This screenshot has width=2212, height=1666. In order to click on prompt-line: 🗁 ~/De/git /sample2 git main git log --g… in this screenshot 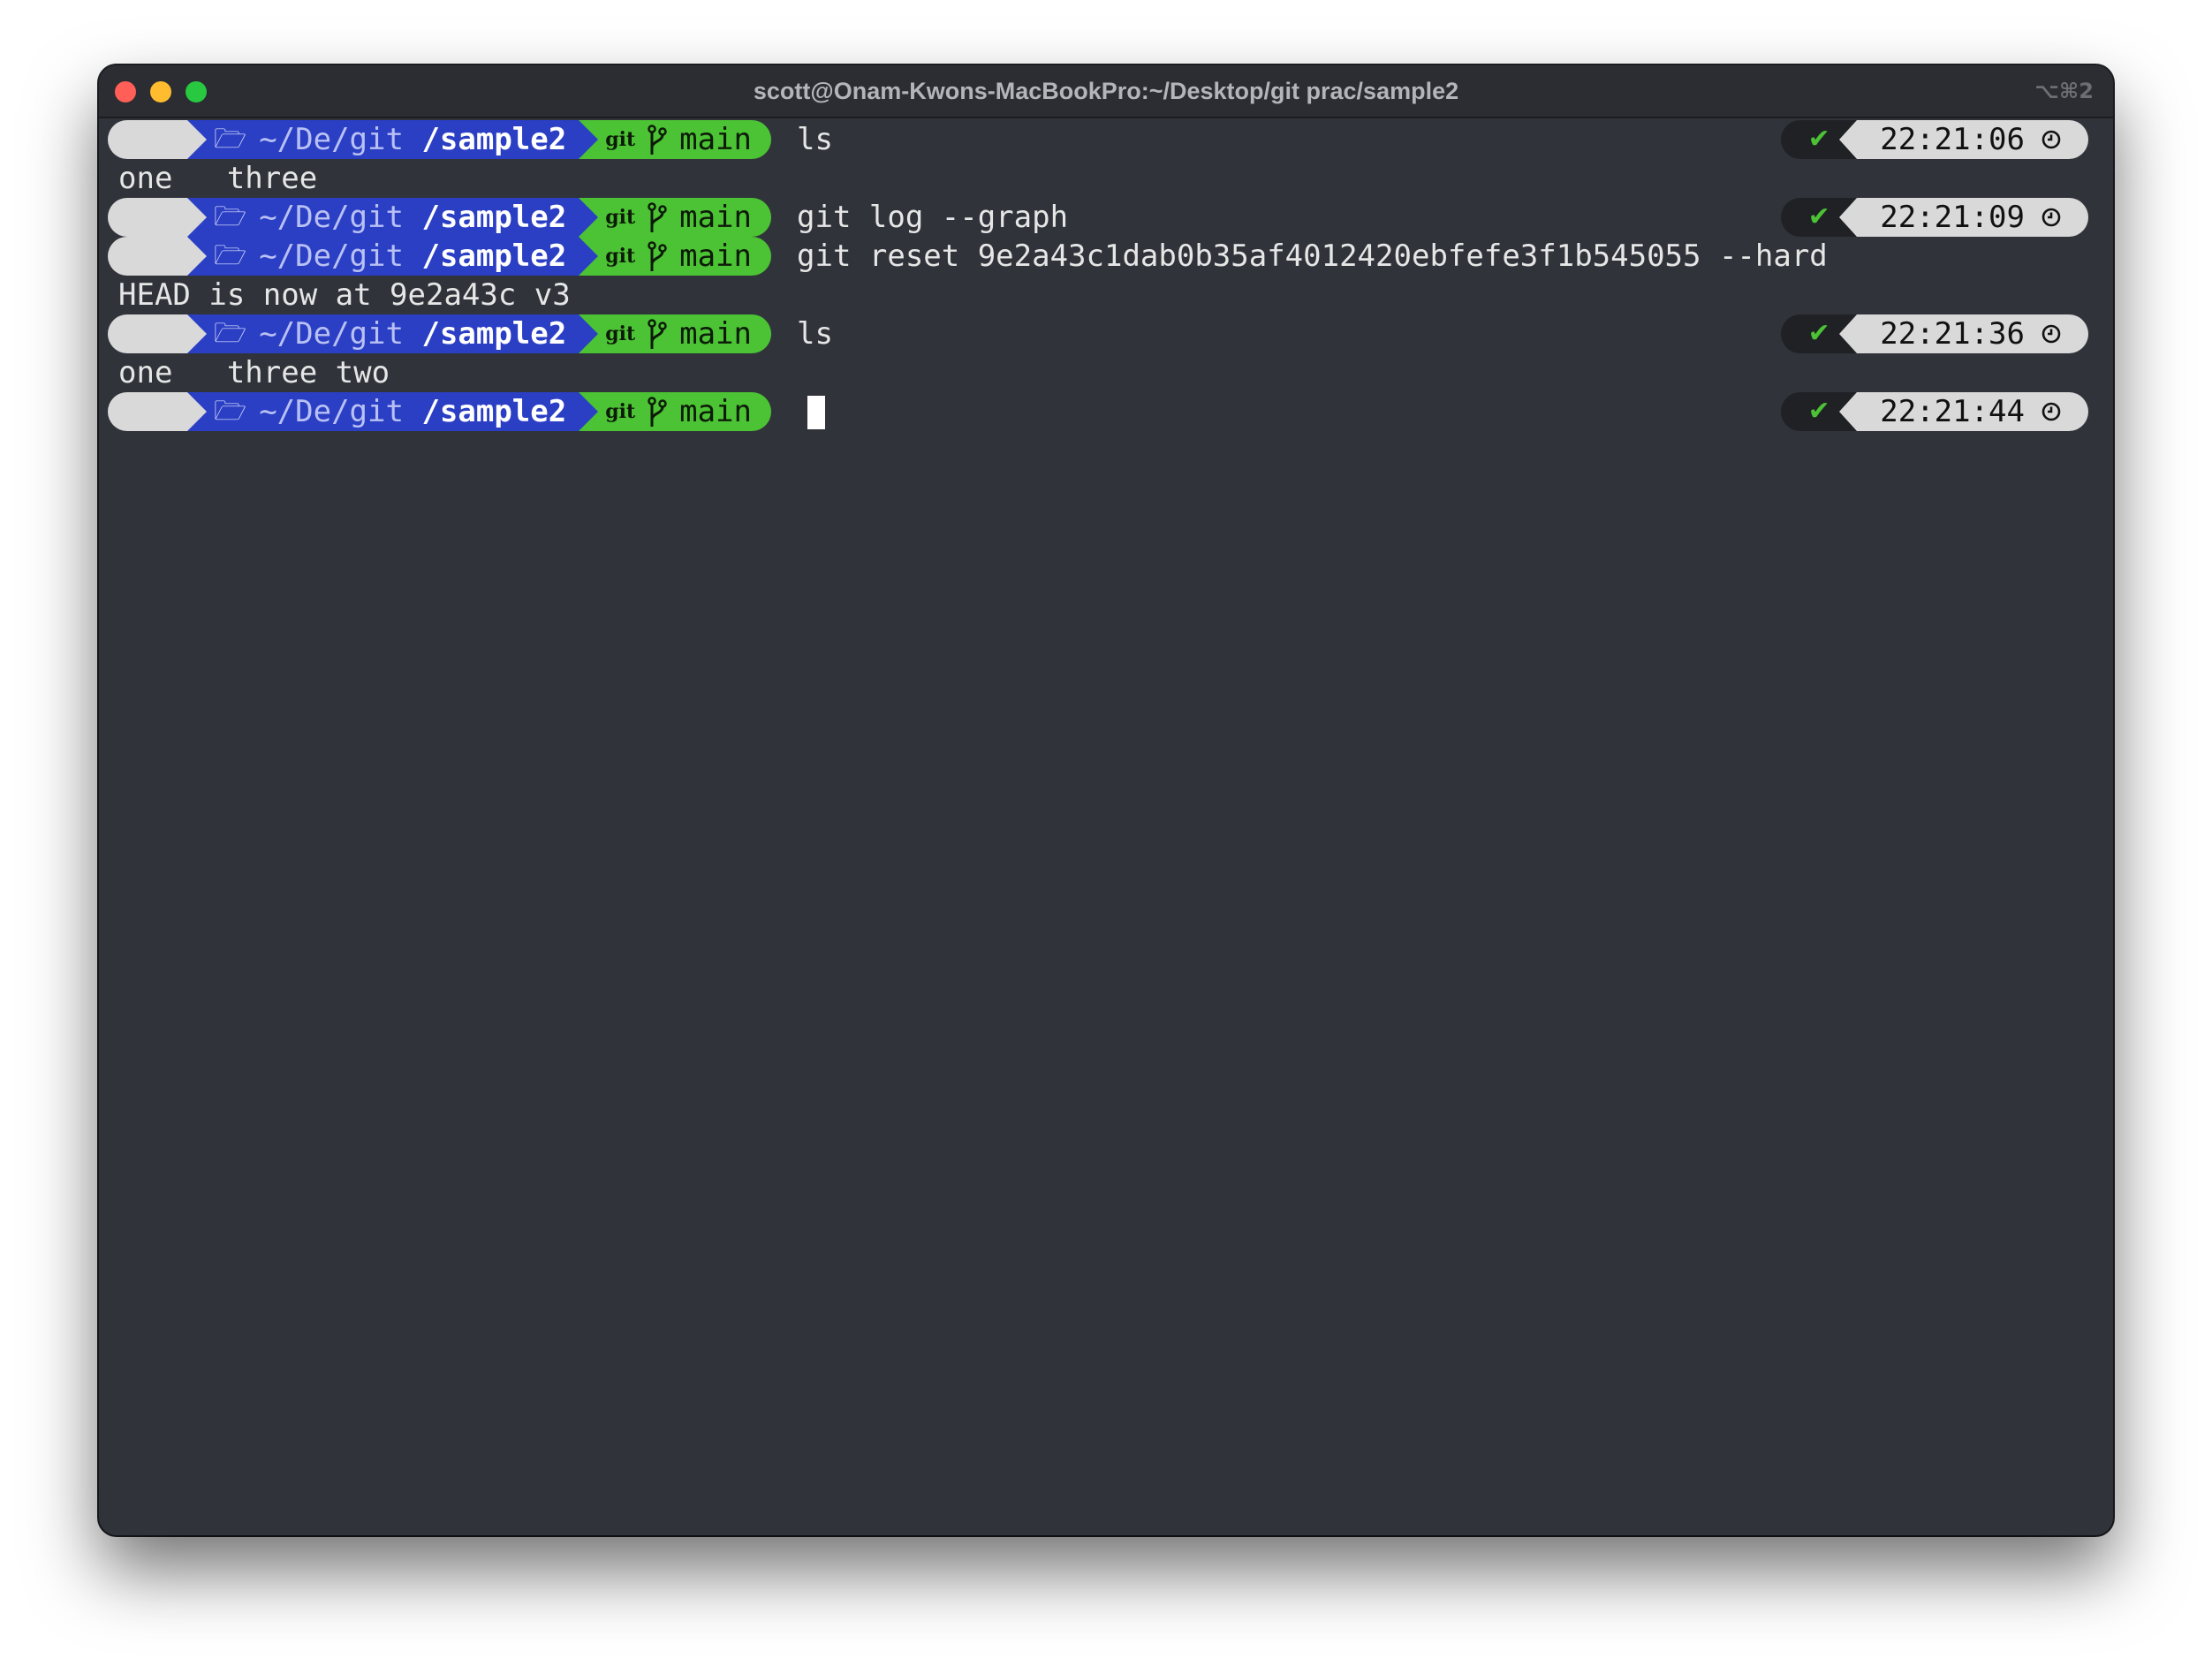, I will do `click(1106, 217)`.